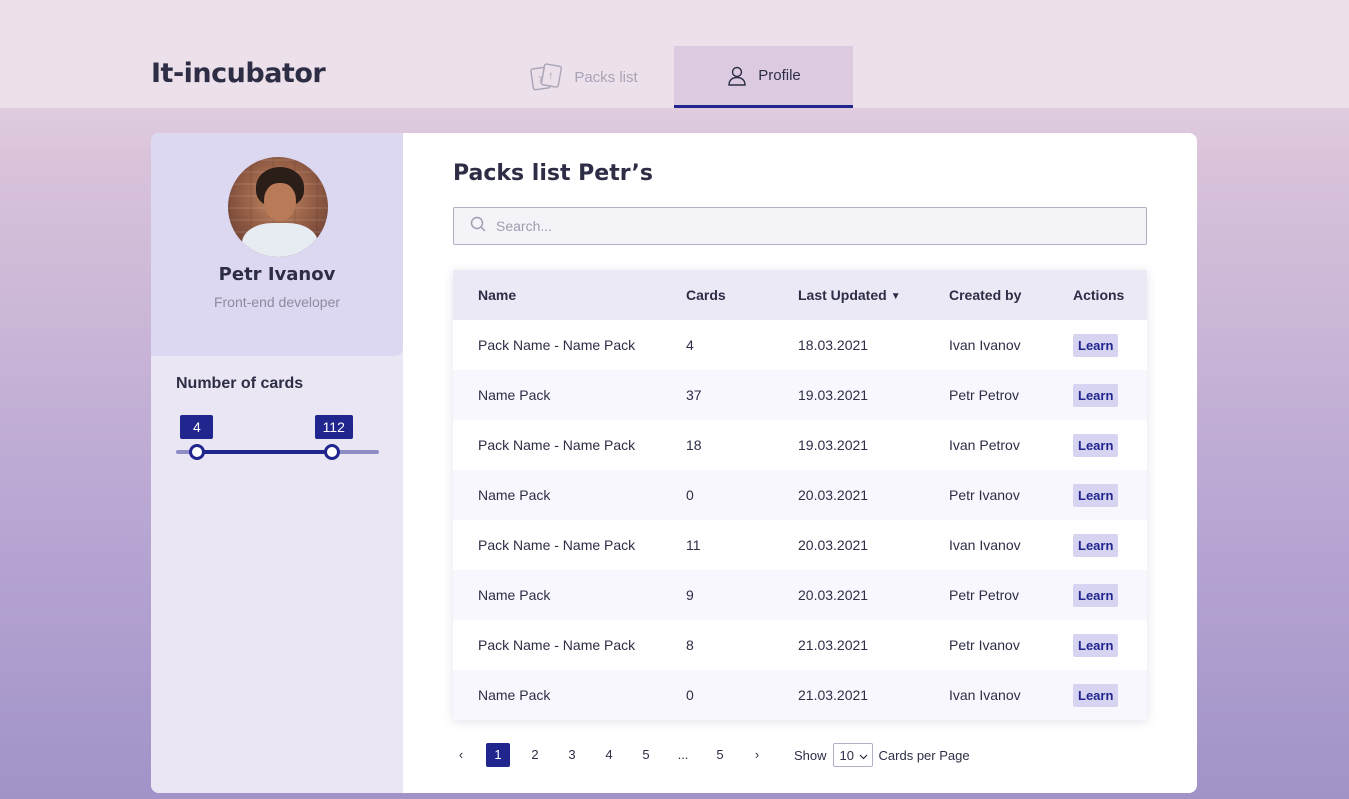  I want to click on app-logo: It-incubator, so click(238, 73).